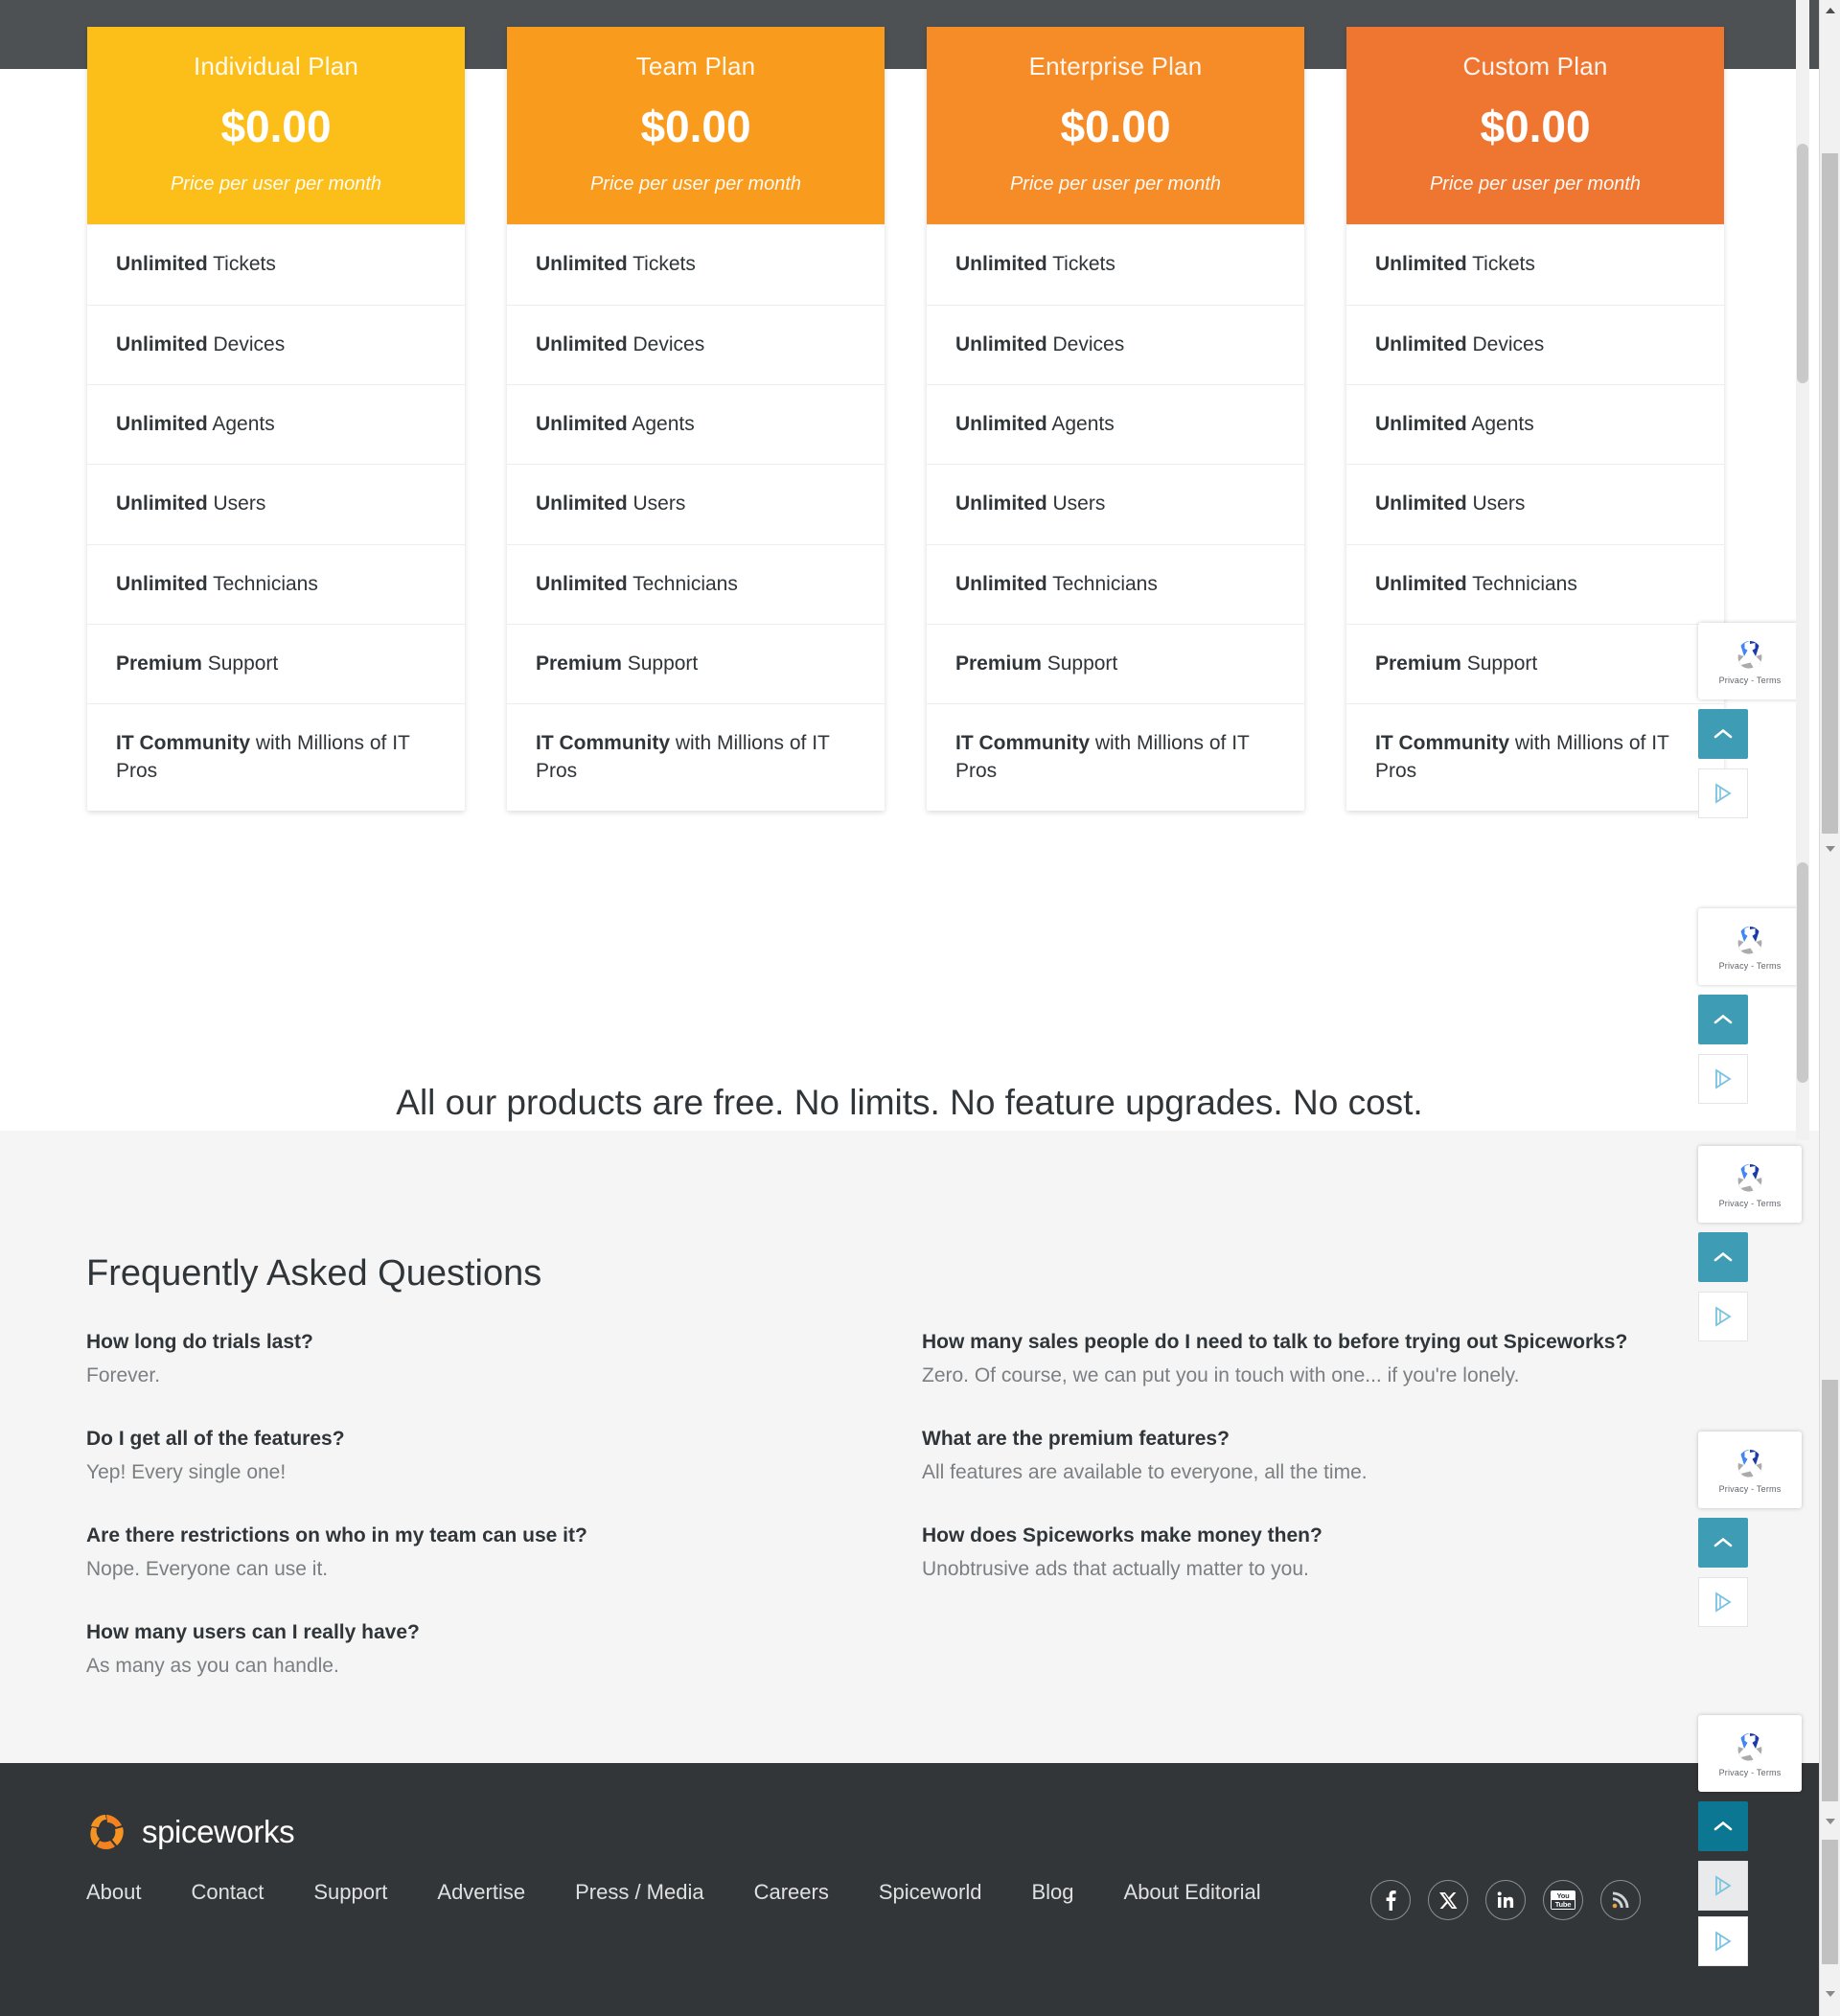 The width and height of the screenshot is (1840, 2016). I want to click on faq-item: How long do trials last? Forever., so click(504, 1359).